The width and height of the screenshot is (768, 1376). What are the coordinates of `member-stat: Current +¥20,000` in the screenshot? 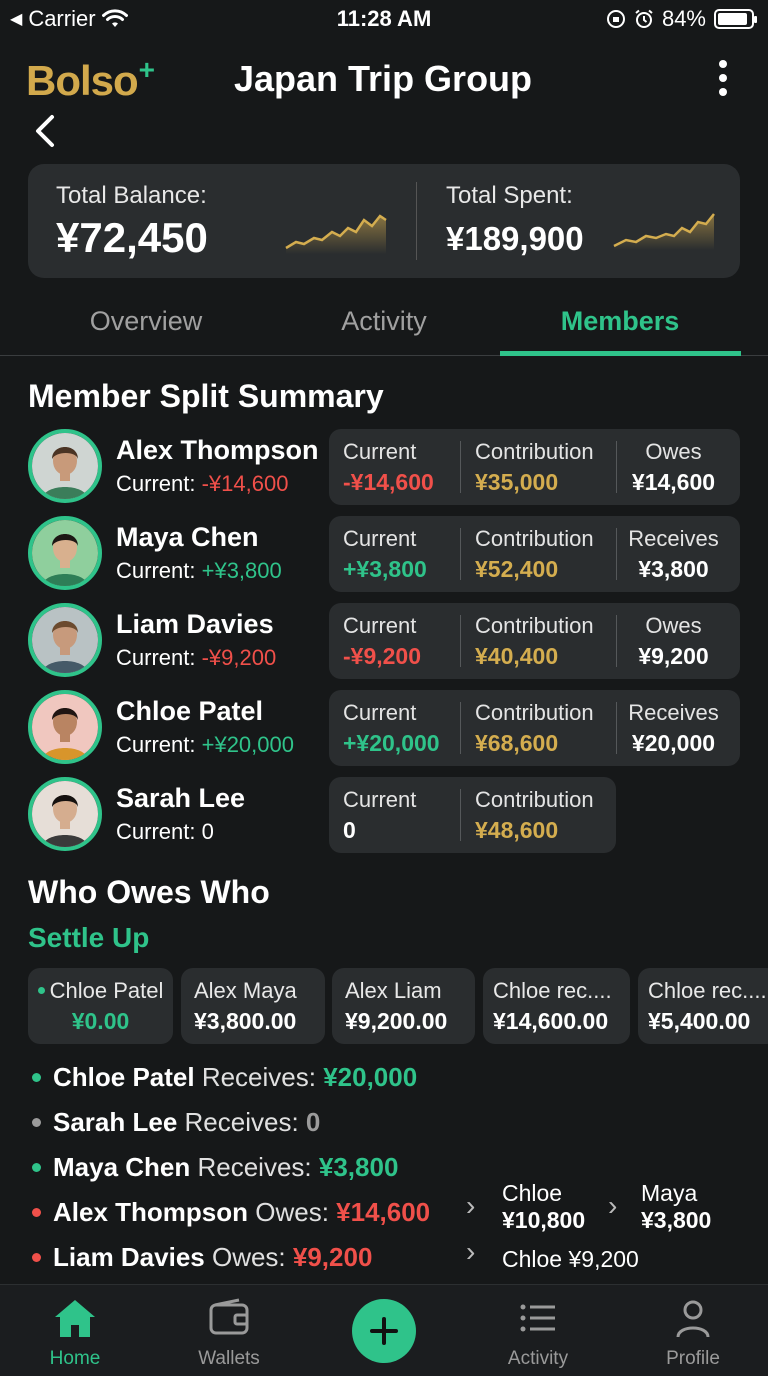 It's located at (391, 728).